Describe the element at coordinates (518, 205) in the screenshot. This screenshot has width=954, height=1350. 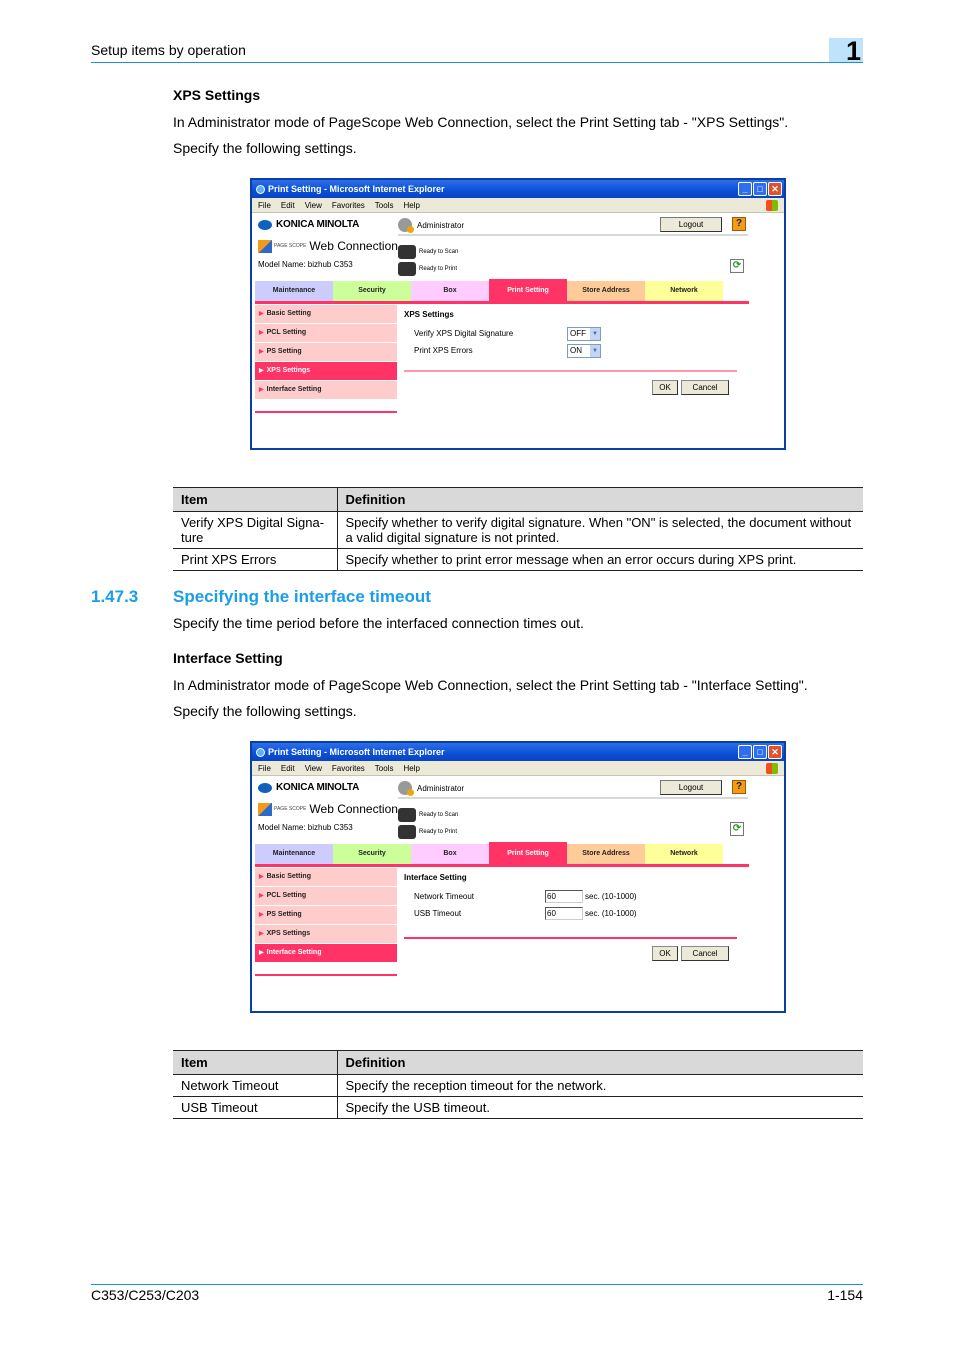
I see `menu-bar: File Edit View Favorites Tools Help` at that location.